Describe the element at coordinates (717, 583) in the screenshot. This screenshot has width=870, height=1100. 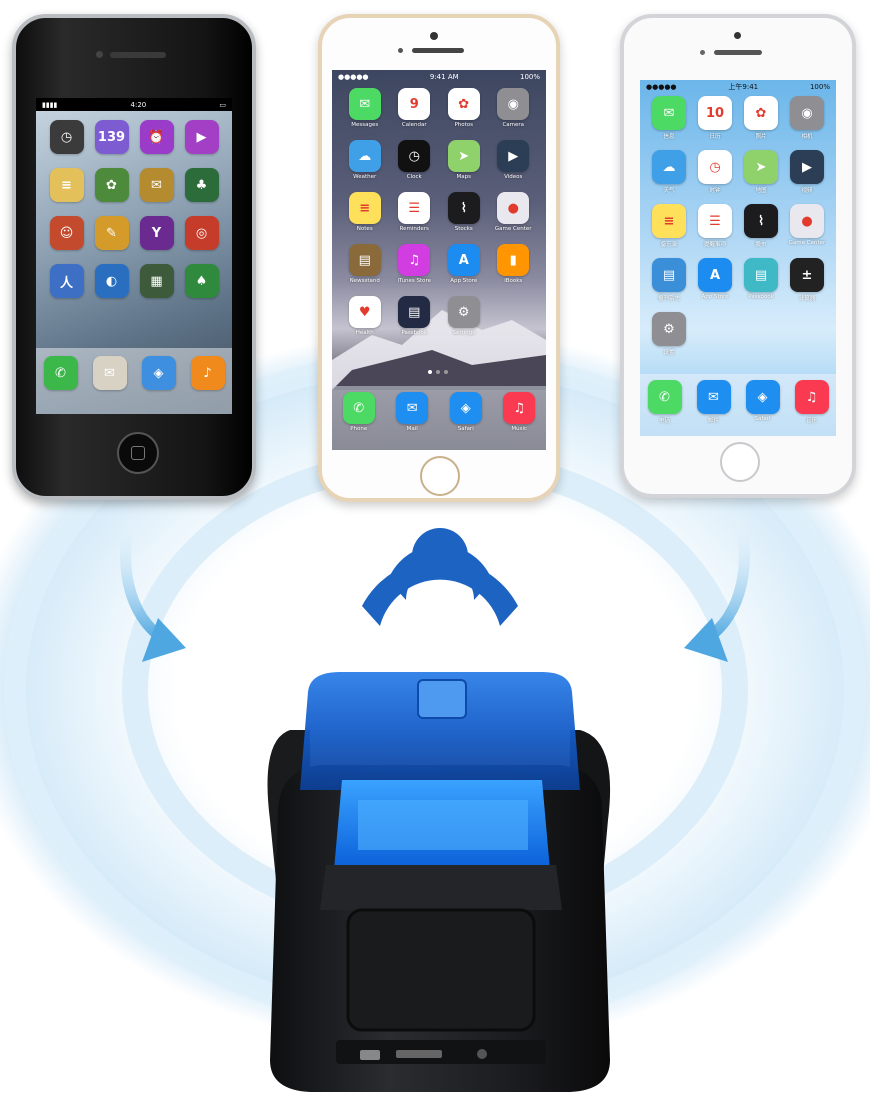
I see `right-arrow-icon` at that location.